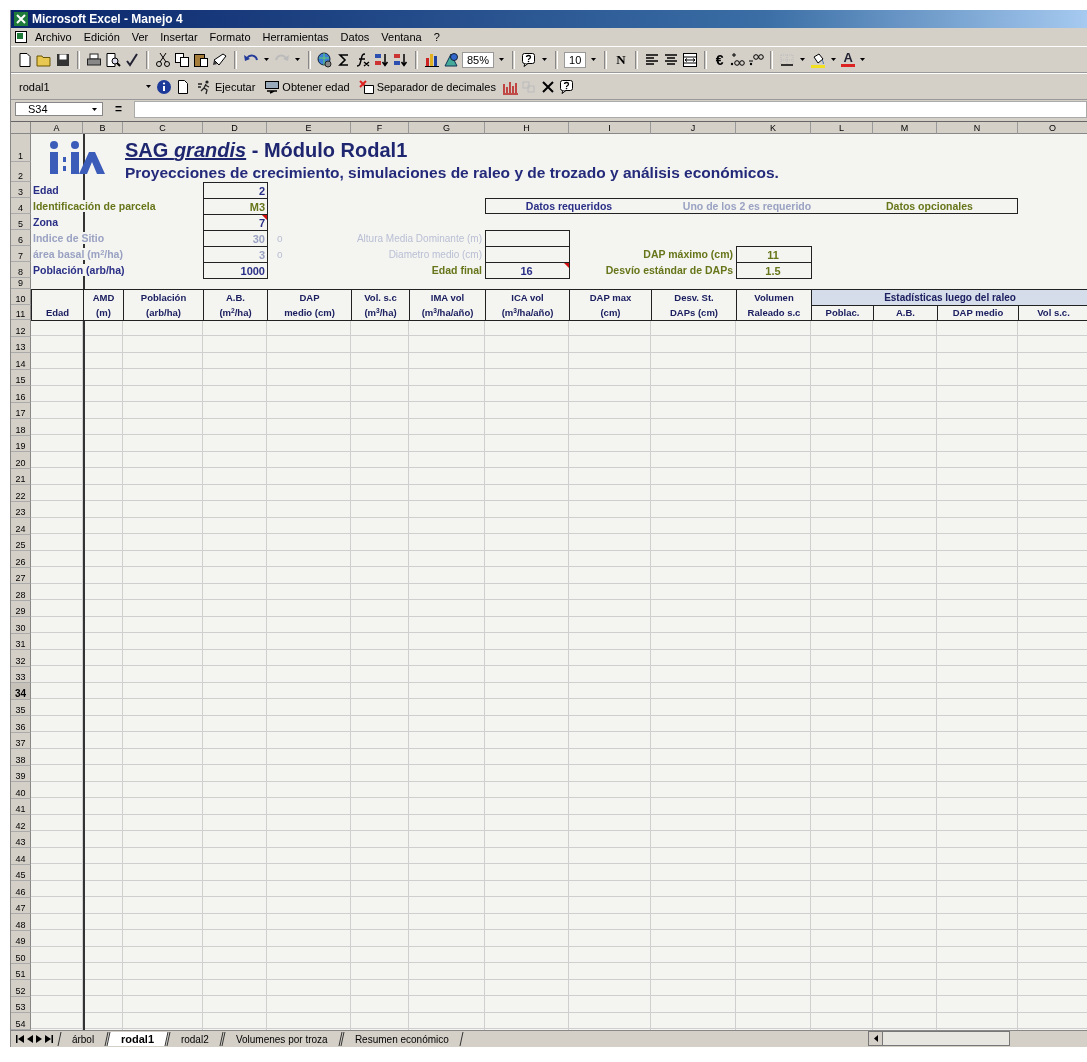 The width and height of the screenshot is (1087, 1062). What do you see at coordinates (295, 37) in the screenshot?
I see `menu-item: Herramientas` at bounding box center [295, 37].